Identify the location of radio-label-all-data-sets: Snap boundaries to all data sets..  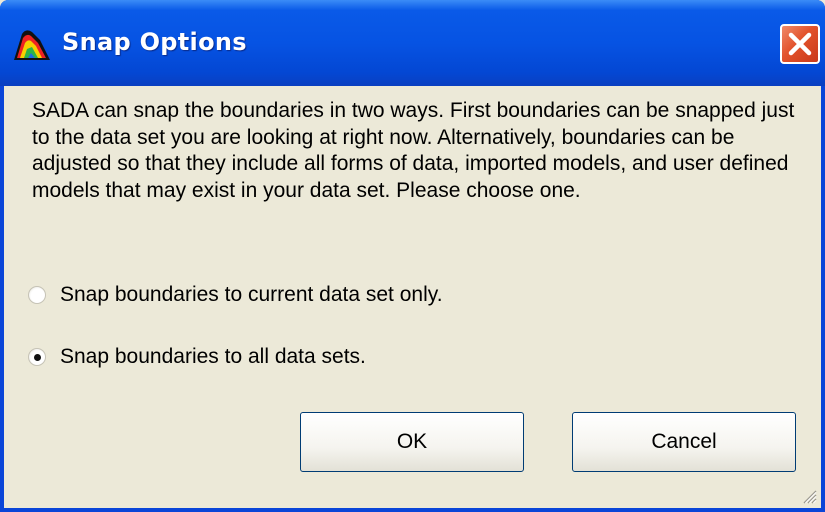
(213, 356).